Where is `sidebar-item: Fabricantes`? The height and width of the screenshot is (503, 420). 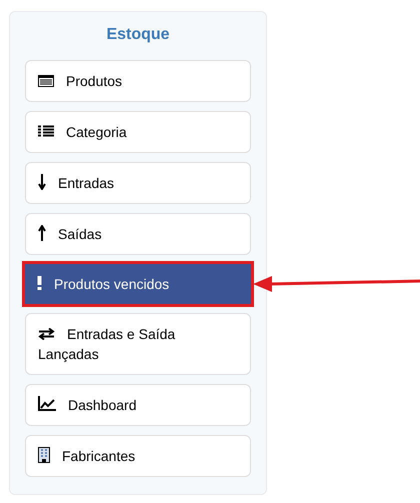
sidebar-item: Fabricantes is located at coordinates (138, 456).